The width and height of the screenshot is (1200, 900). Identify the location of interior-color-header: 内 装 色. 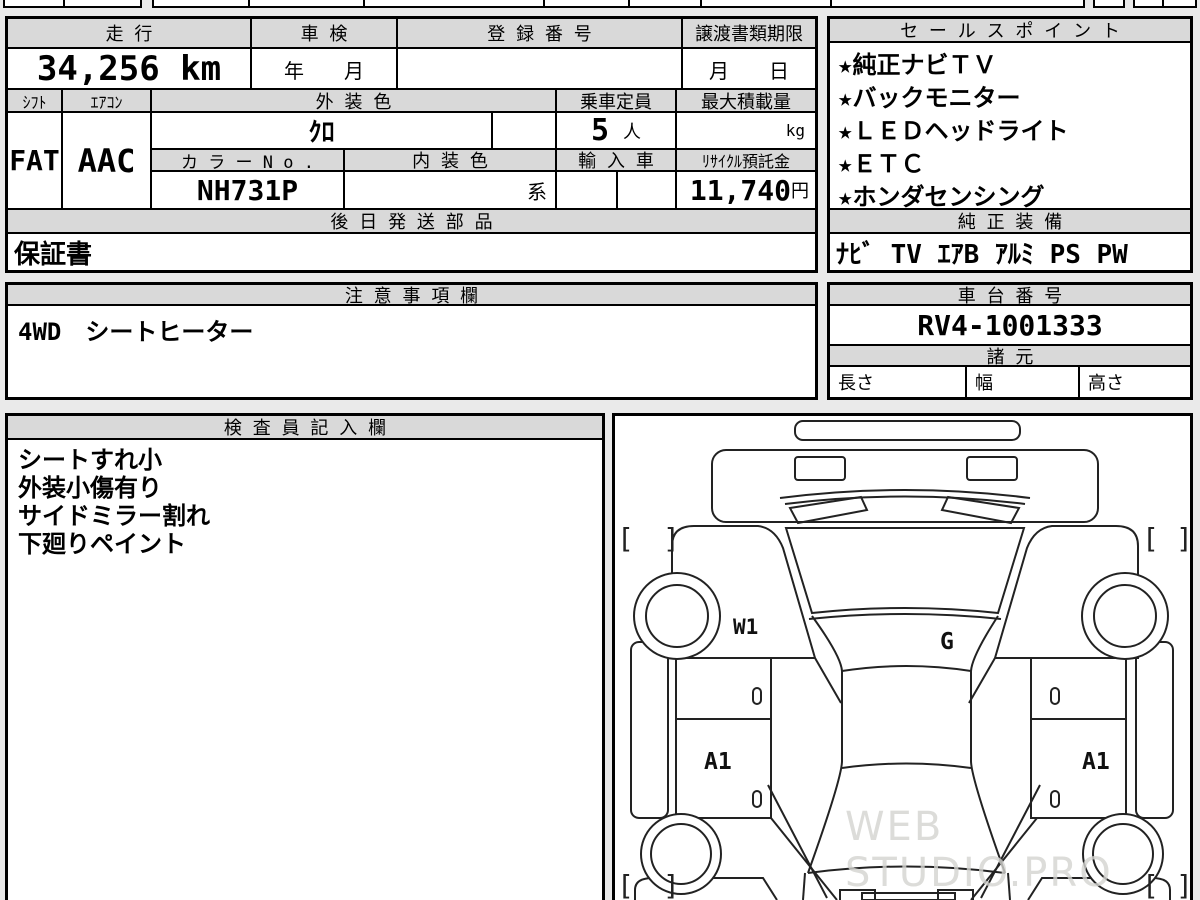
(451, 161).